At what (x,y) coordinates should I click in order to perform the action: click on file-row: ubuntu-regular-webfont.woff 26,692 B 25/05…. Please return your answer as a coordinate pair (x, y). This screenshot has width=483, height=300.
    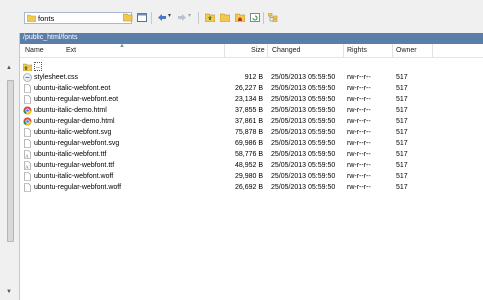
    Looking at the image, I should click on (251, 187).